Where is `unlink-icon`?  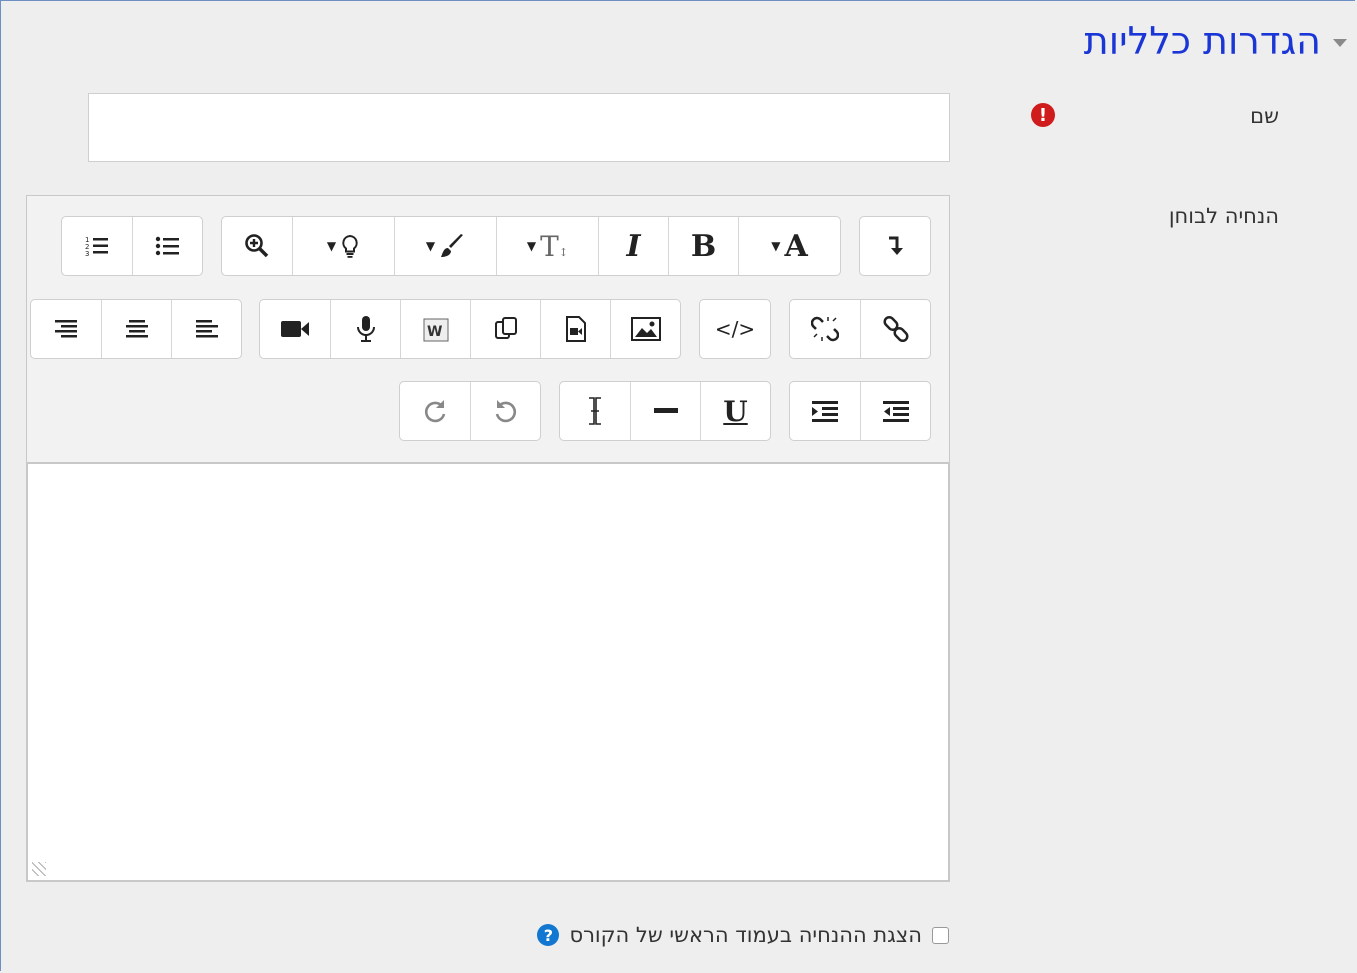 unlink-icon is located at coordinates (825, 329).